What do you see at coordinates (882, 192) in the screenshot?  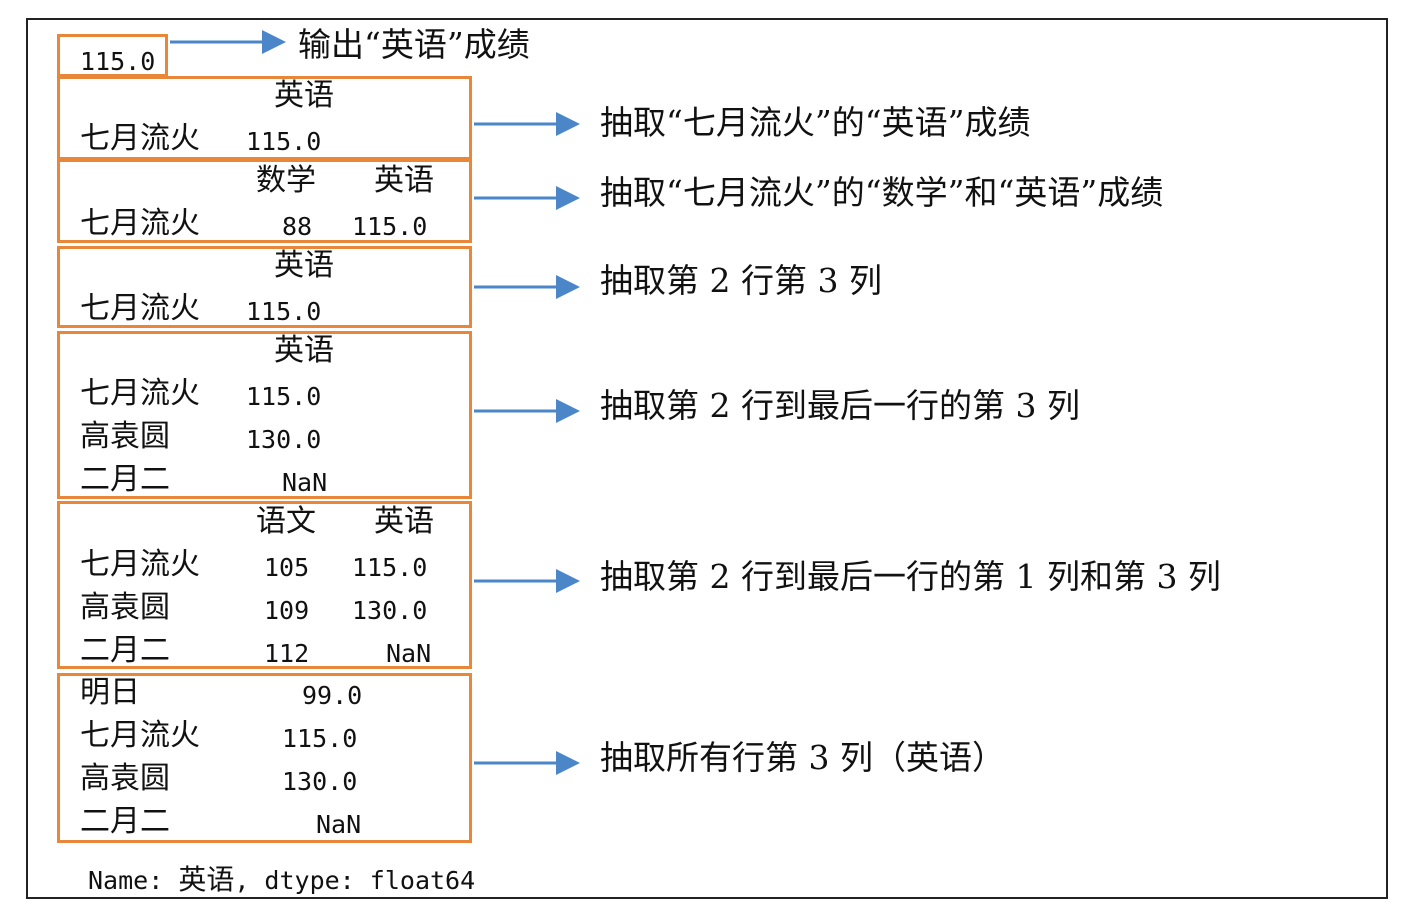 I see `description-3: 抽取“七月流火”的“数学”和“英语”成绩` at bounding box center [882, 192].